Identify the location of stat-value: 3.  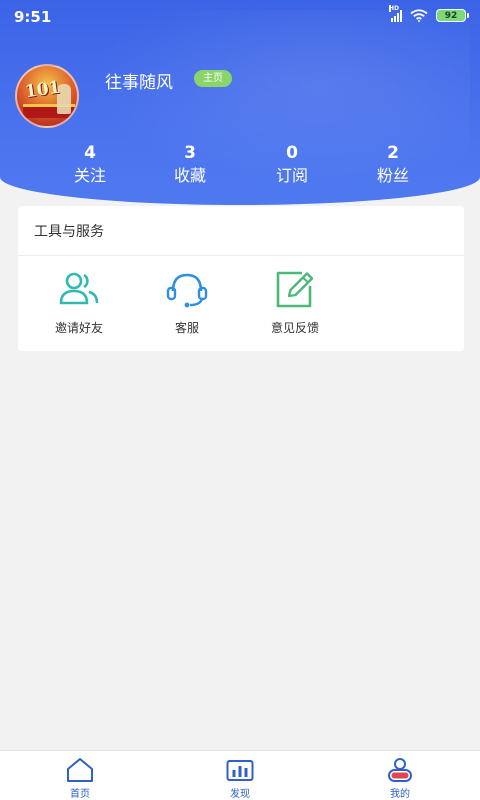
(190, 153).